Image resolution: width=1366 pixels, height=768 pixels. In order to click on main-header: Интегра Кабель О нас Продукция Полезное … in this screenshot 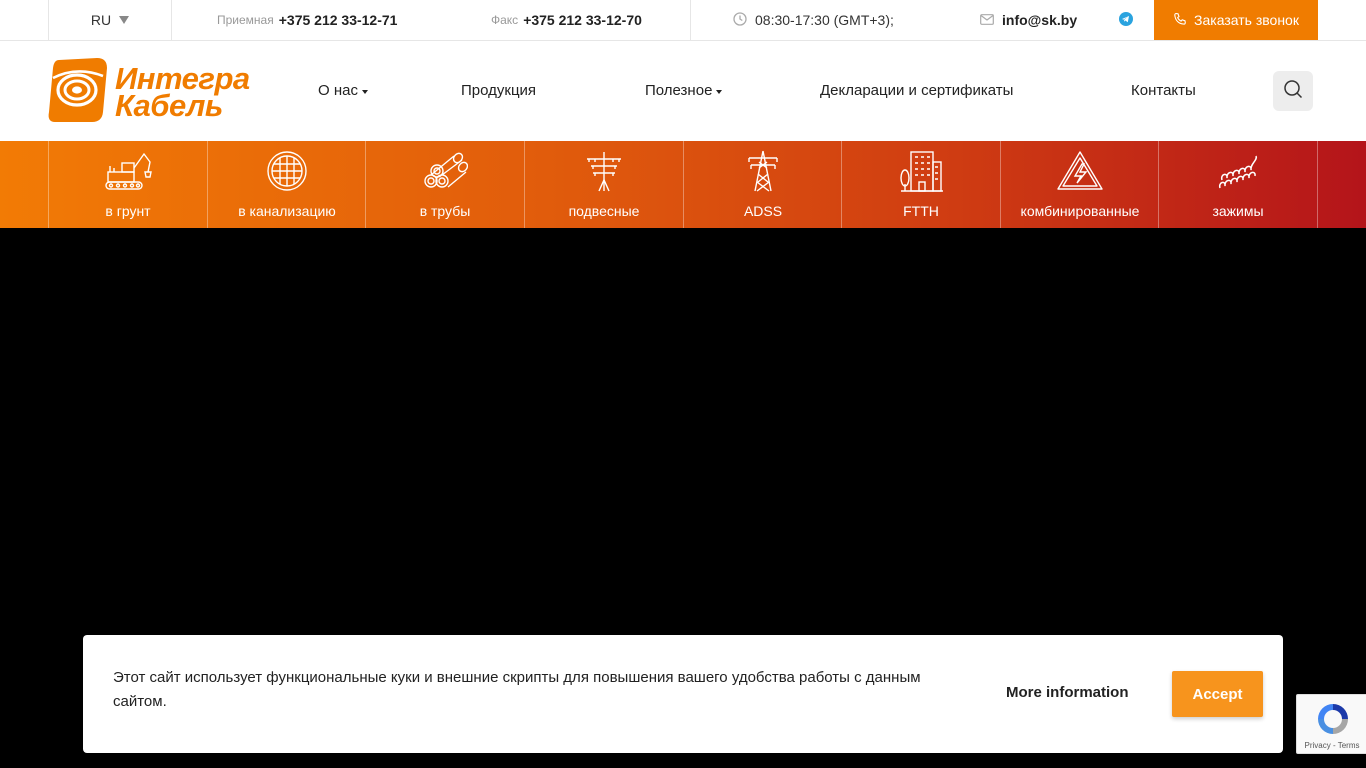, I will do `click(683, 91)`.